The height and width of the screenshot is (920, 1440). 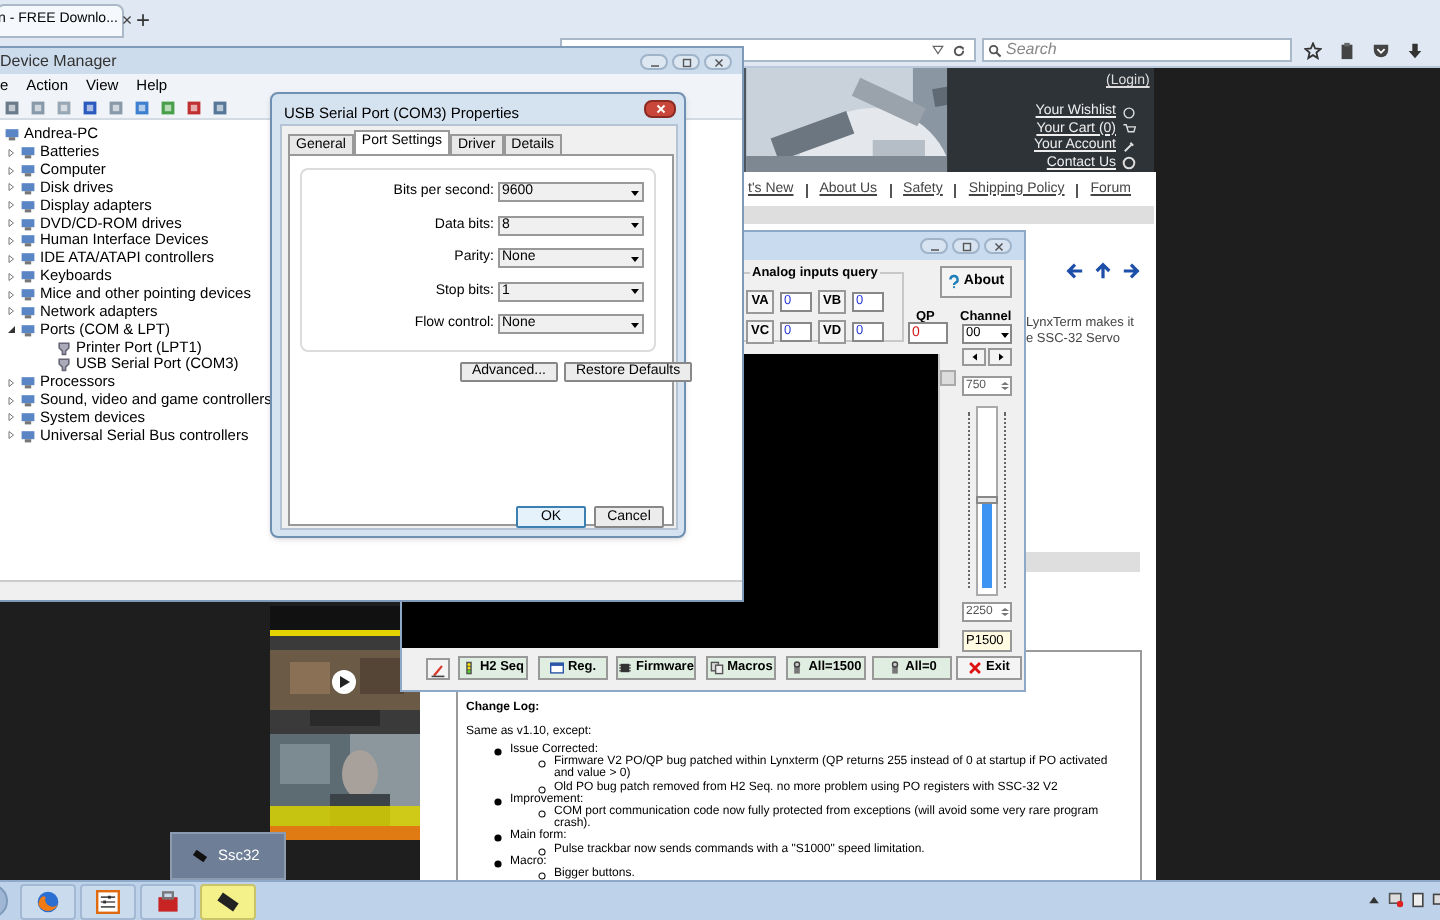 What do you see at coordinates (12, 134) in the screenshot?
I see `computer-icon` at bounding box center [12, 134].